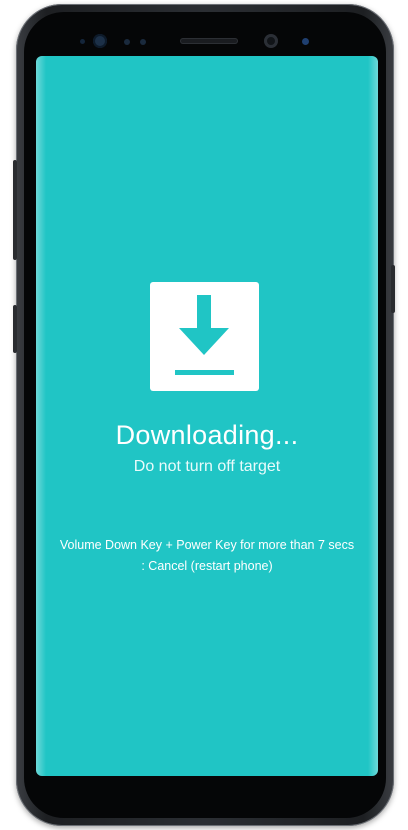 Image resolution: width=408 pixels, height=830 pixels. Describe the element at coordinates (305, 41) in the screenshot. I see `iris-led-icon` at that location.